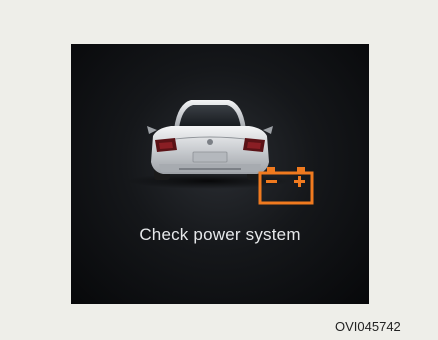 This screenshot has height=340, width=438. Describe the element at coordinates (368, 326) in the screenshot. I see `figure-code: OVI045742` at that location.